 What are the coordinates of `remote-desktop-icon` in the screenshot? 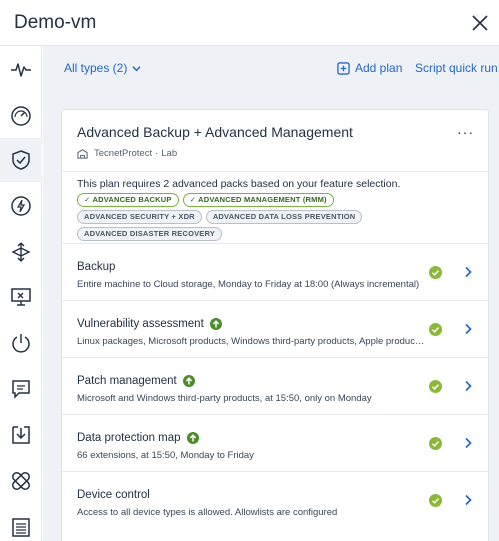 It's located at (21, 297).